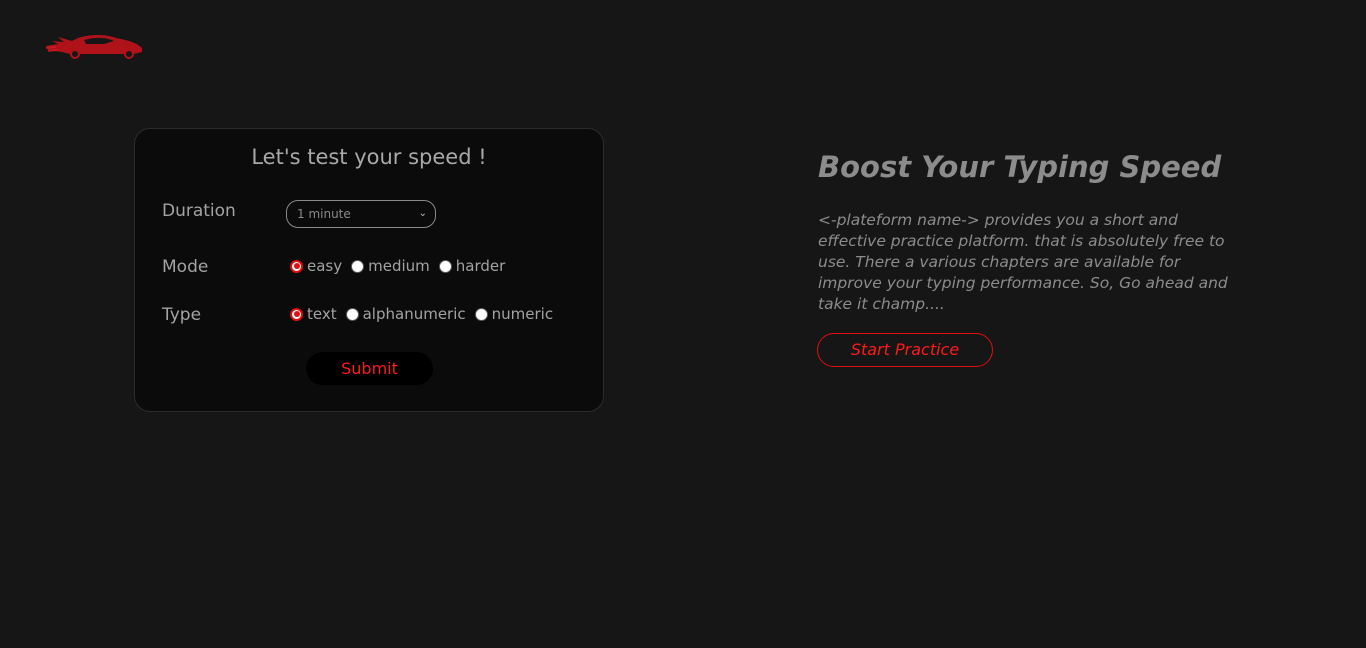  I want to click on duration-label: Duration, so click(199, 211).